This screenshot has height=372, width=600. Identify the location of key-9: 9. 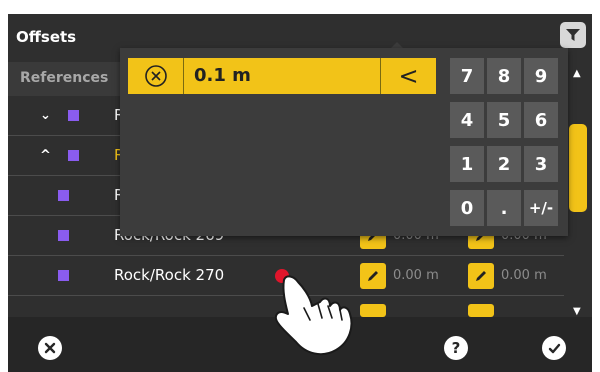
(541, 76).